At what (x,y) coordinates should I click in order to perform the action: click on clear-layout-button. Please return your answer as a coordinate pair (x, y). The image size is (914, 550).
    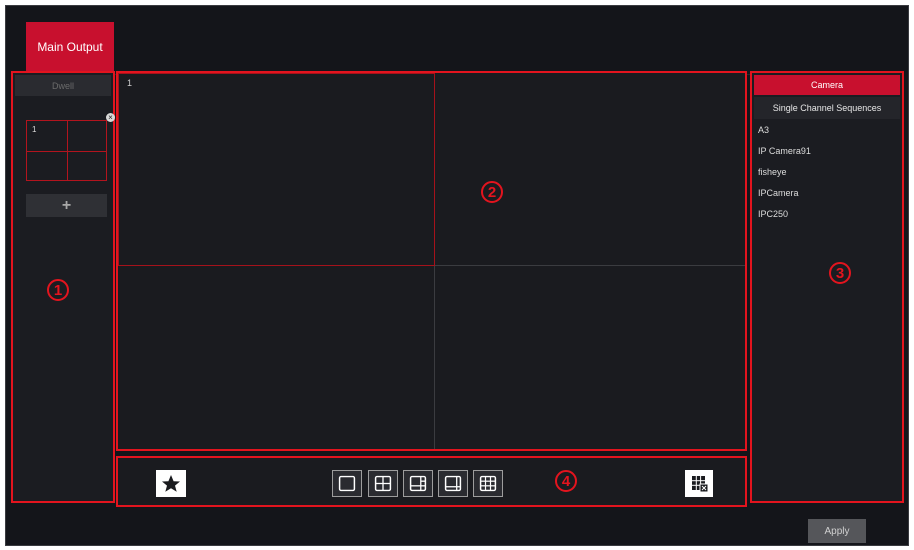
    Looking at the image, I should click on (699, 483).